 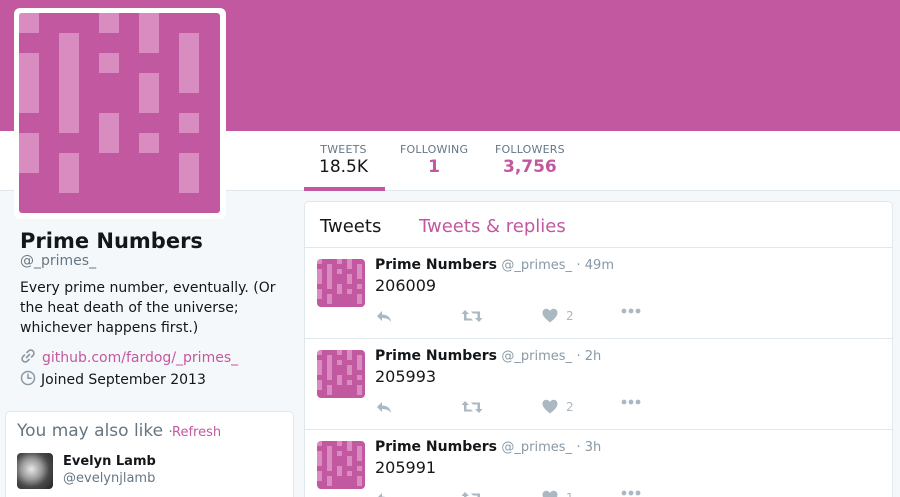 I want to click on tweet-timestamp: 3h, so click(x=593, y=447).